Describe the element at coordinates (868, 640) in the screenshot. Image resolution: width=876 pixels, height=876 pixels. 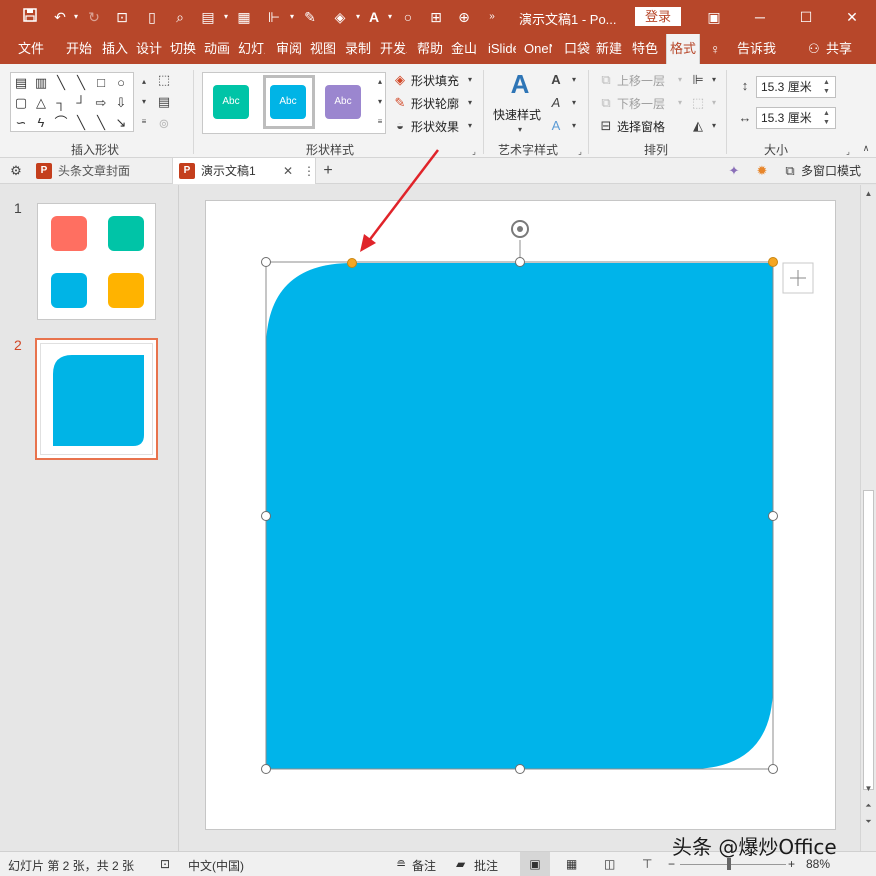
I see `scroll-thumb` at that location.